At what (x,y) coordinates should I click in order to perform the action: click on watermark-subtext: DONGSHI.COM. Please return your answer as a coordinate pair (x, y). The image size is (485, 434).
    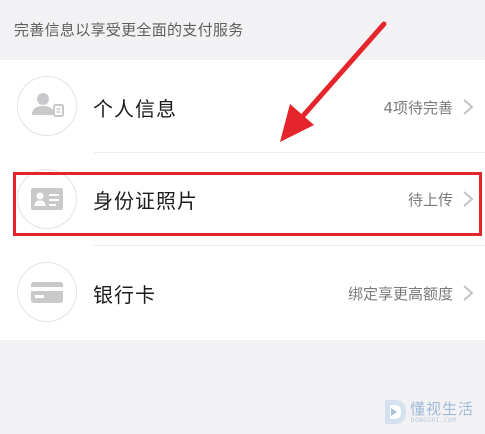
    Looking at the image, I should click on (434, 420).